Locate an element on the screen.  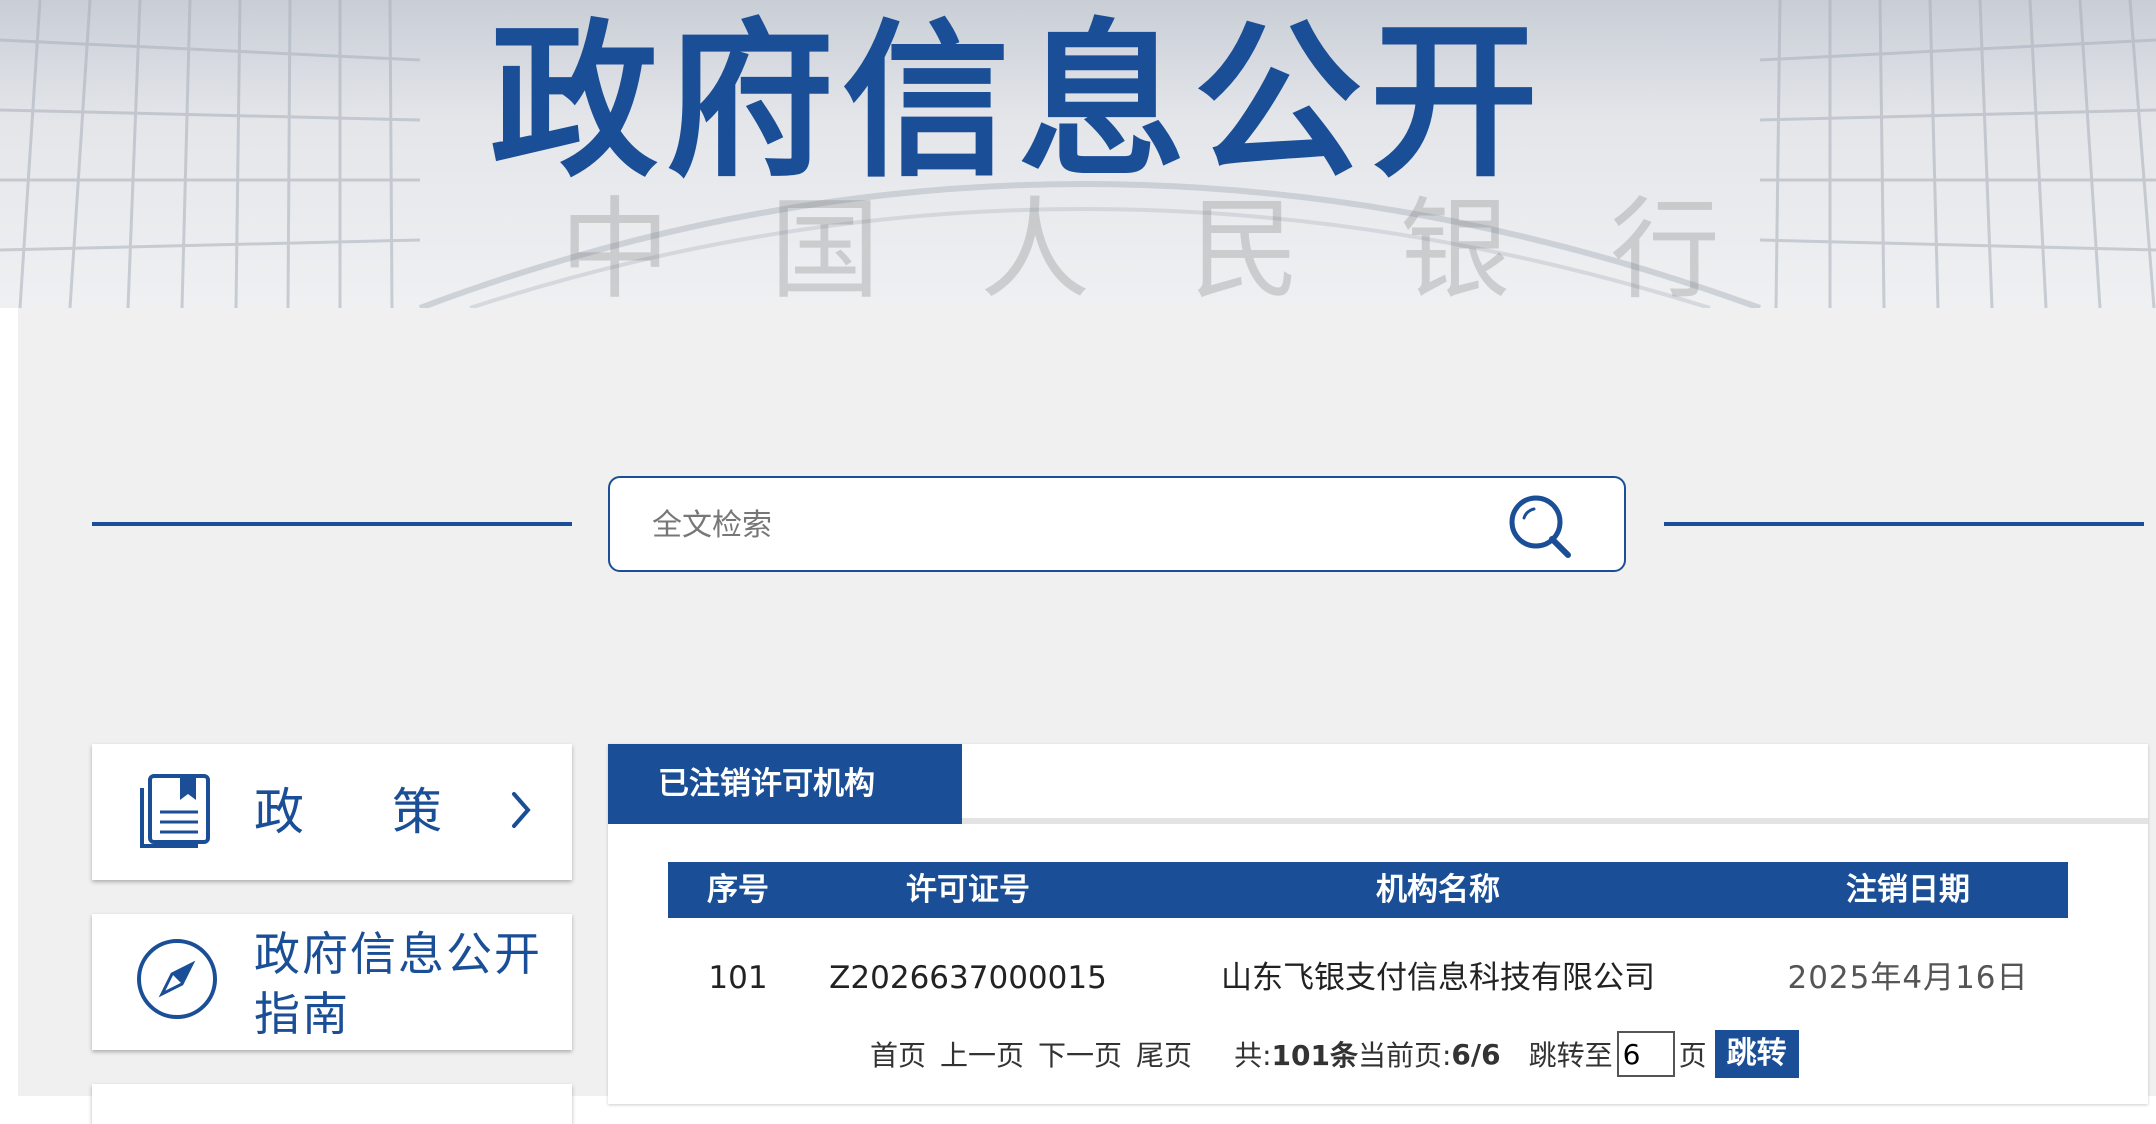
nav-item-label: 政府信息公开指南 is located at coordinates (398, 984).